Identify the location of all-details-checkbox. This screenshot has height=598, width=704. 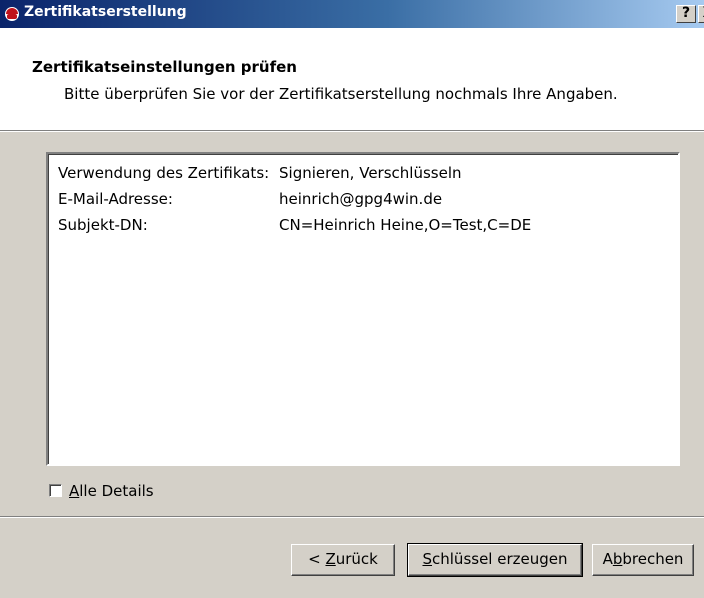
(55, 490).